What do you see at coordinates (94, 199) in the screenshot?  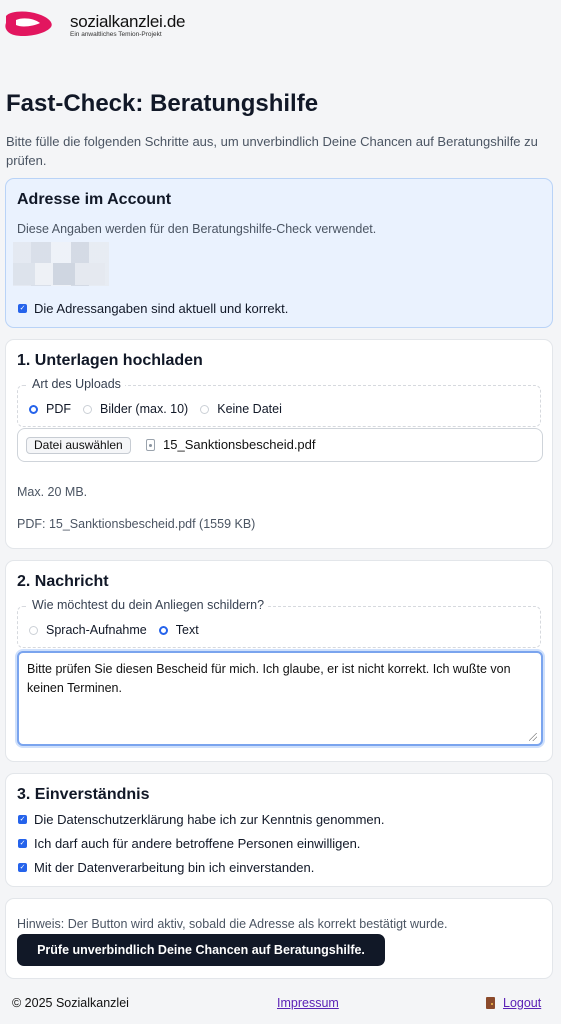 I see `address-card-title: Adresse im Account` at bounding box center [94, 199].